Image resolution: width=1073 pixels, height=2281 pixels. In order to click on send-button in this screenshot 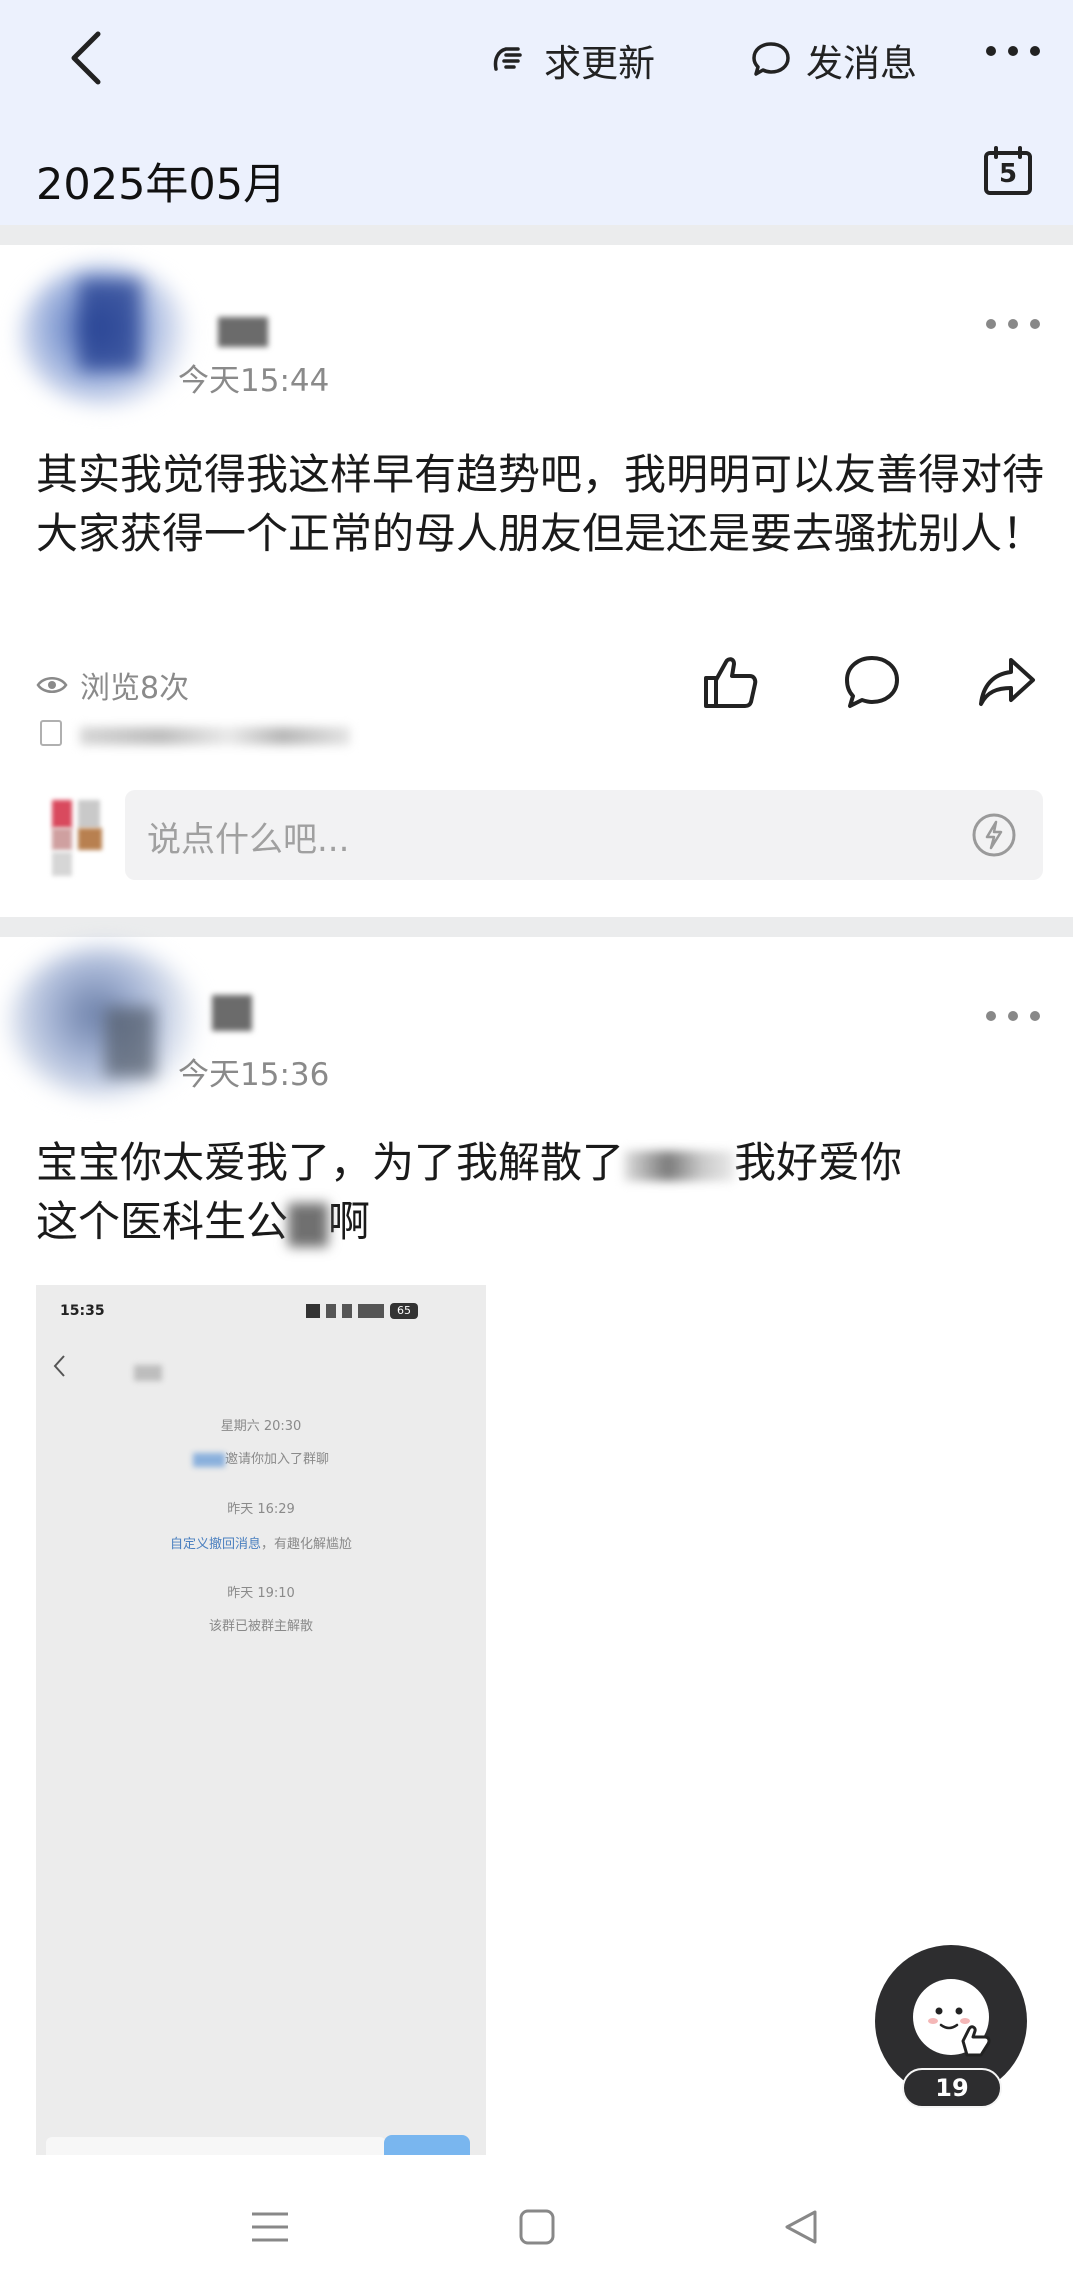, I will do `click(427, 2145)`.